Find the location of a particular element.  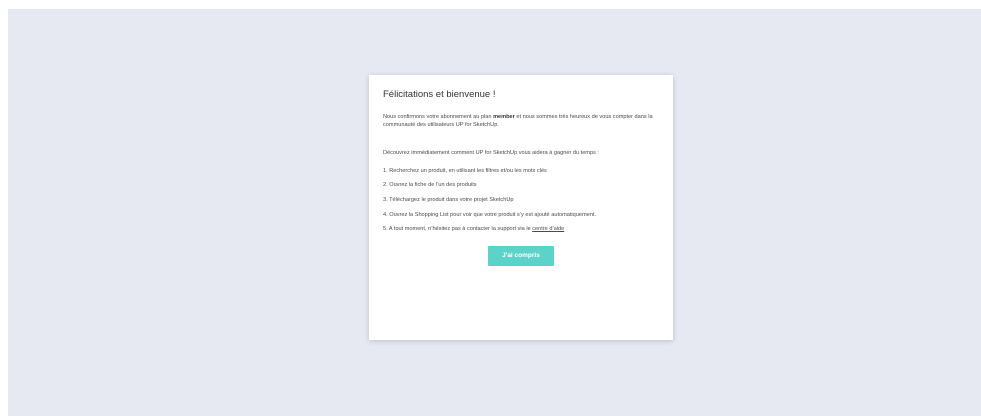

confirmation-text-start: Nous confirmons votre abonnement au plan is located at coordinates (438, 117).